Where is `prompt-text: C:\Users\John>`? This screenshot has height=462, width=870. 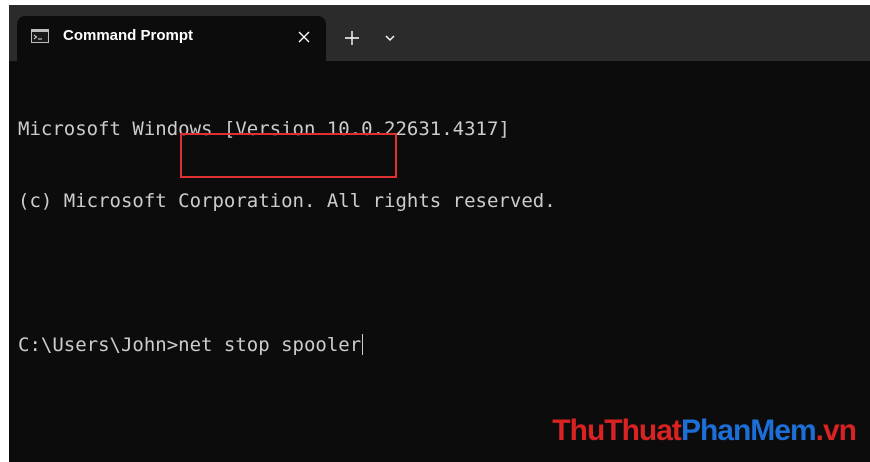
prompt-text: C:\Users\John> is located at coordinates (98, 345).